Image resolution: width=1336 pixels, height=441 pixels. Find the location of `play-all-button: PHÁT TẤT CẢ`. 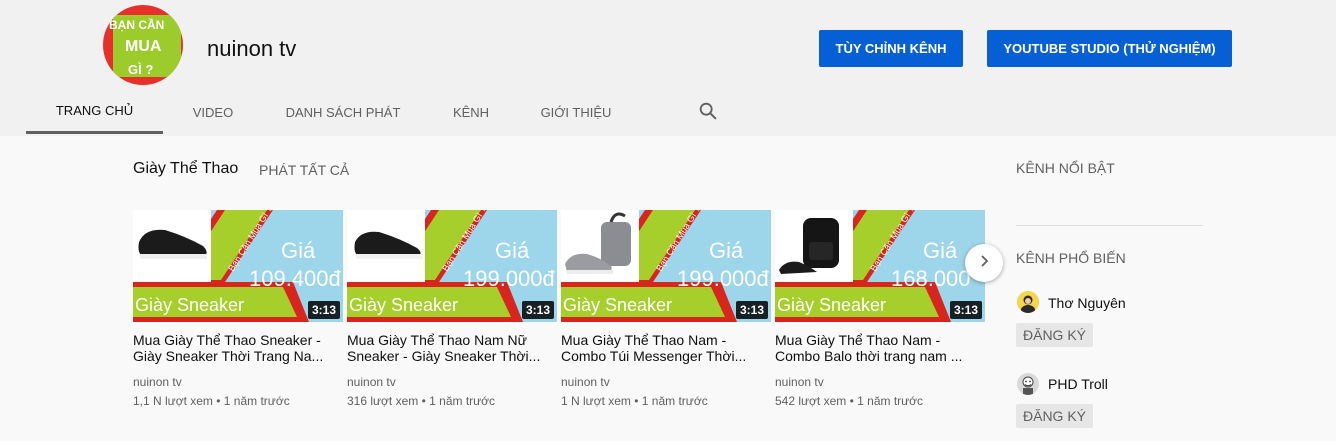

play-all-button: PHÁT TẤT CẢ is located at coordinates (304, 170).